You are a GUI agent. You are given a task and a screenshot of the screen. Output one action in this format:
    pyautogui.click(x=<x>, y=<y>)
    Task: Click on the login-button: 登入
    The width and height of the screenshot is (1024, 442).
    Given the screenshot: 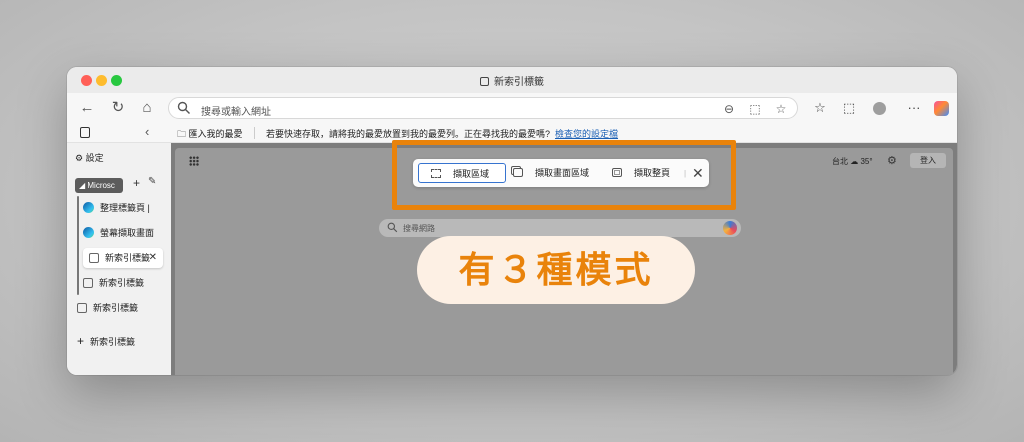 What is the action you would take?
    pyautogui.click(x=928, y=160)
    